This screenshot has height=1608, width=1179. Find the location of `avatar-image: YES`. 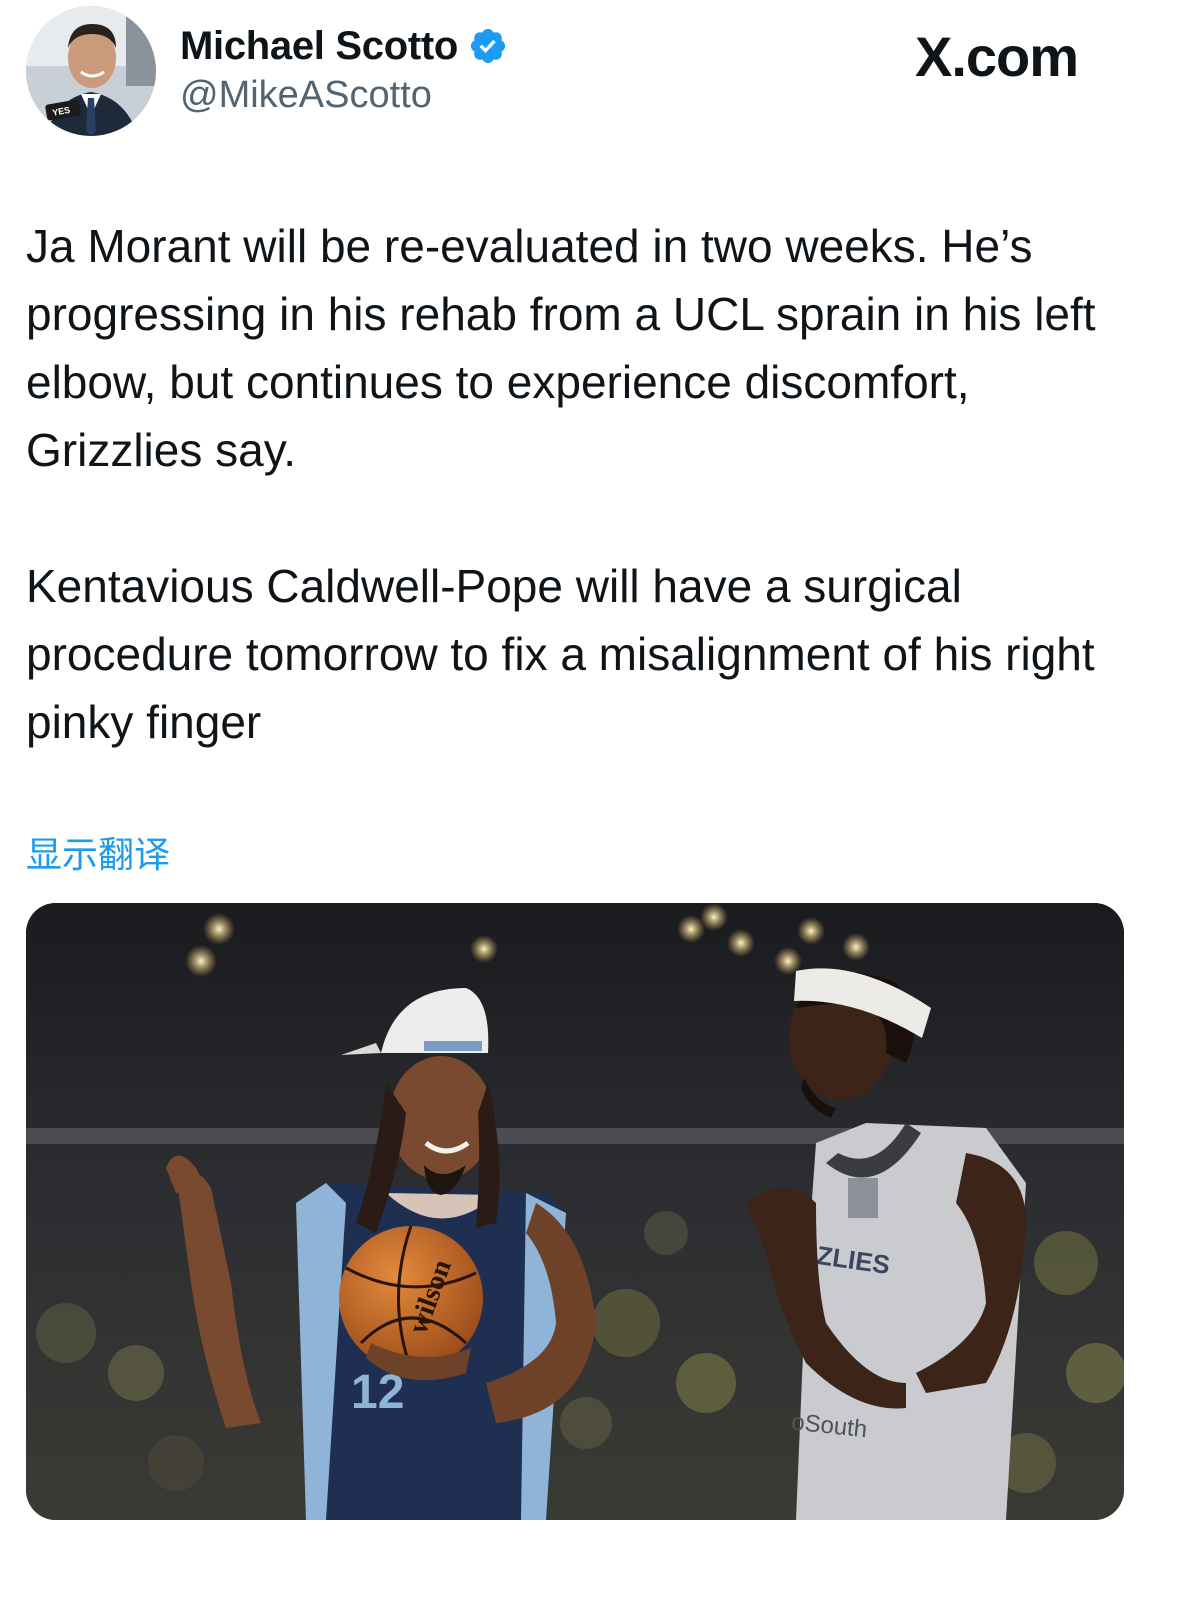

avatar-image: YES is located at coordinates (91, 71).